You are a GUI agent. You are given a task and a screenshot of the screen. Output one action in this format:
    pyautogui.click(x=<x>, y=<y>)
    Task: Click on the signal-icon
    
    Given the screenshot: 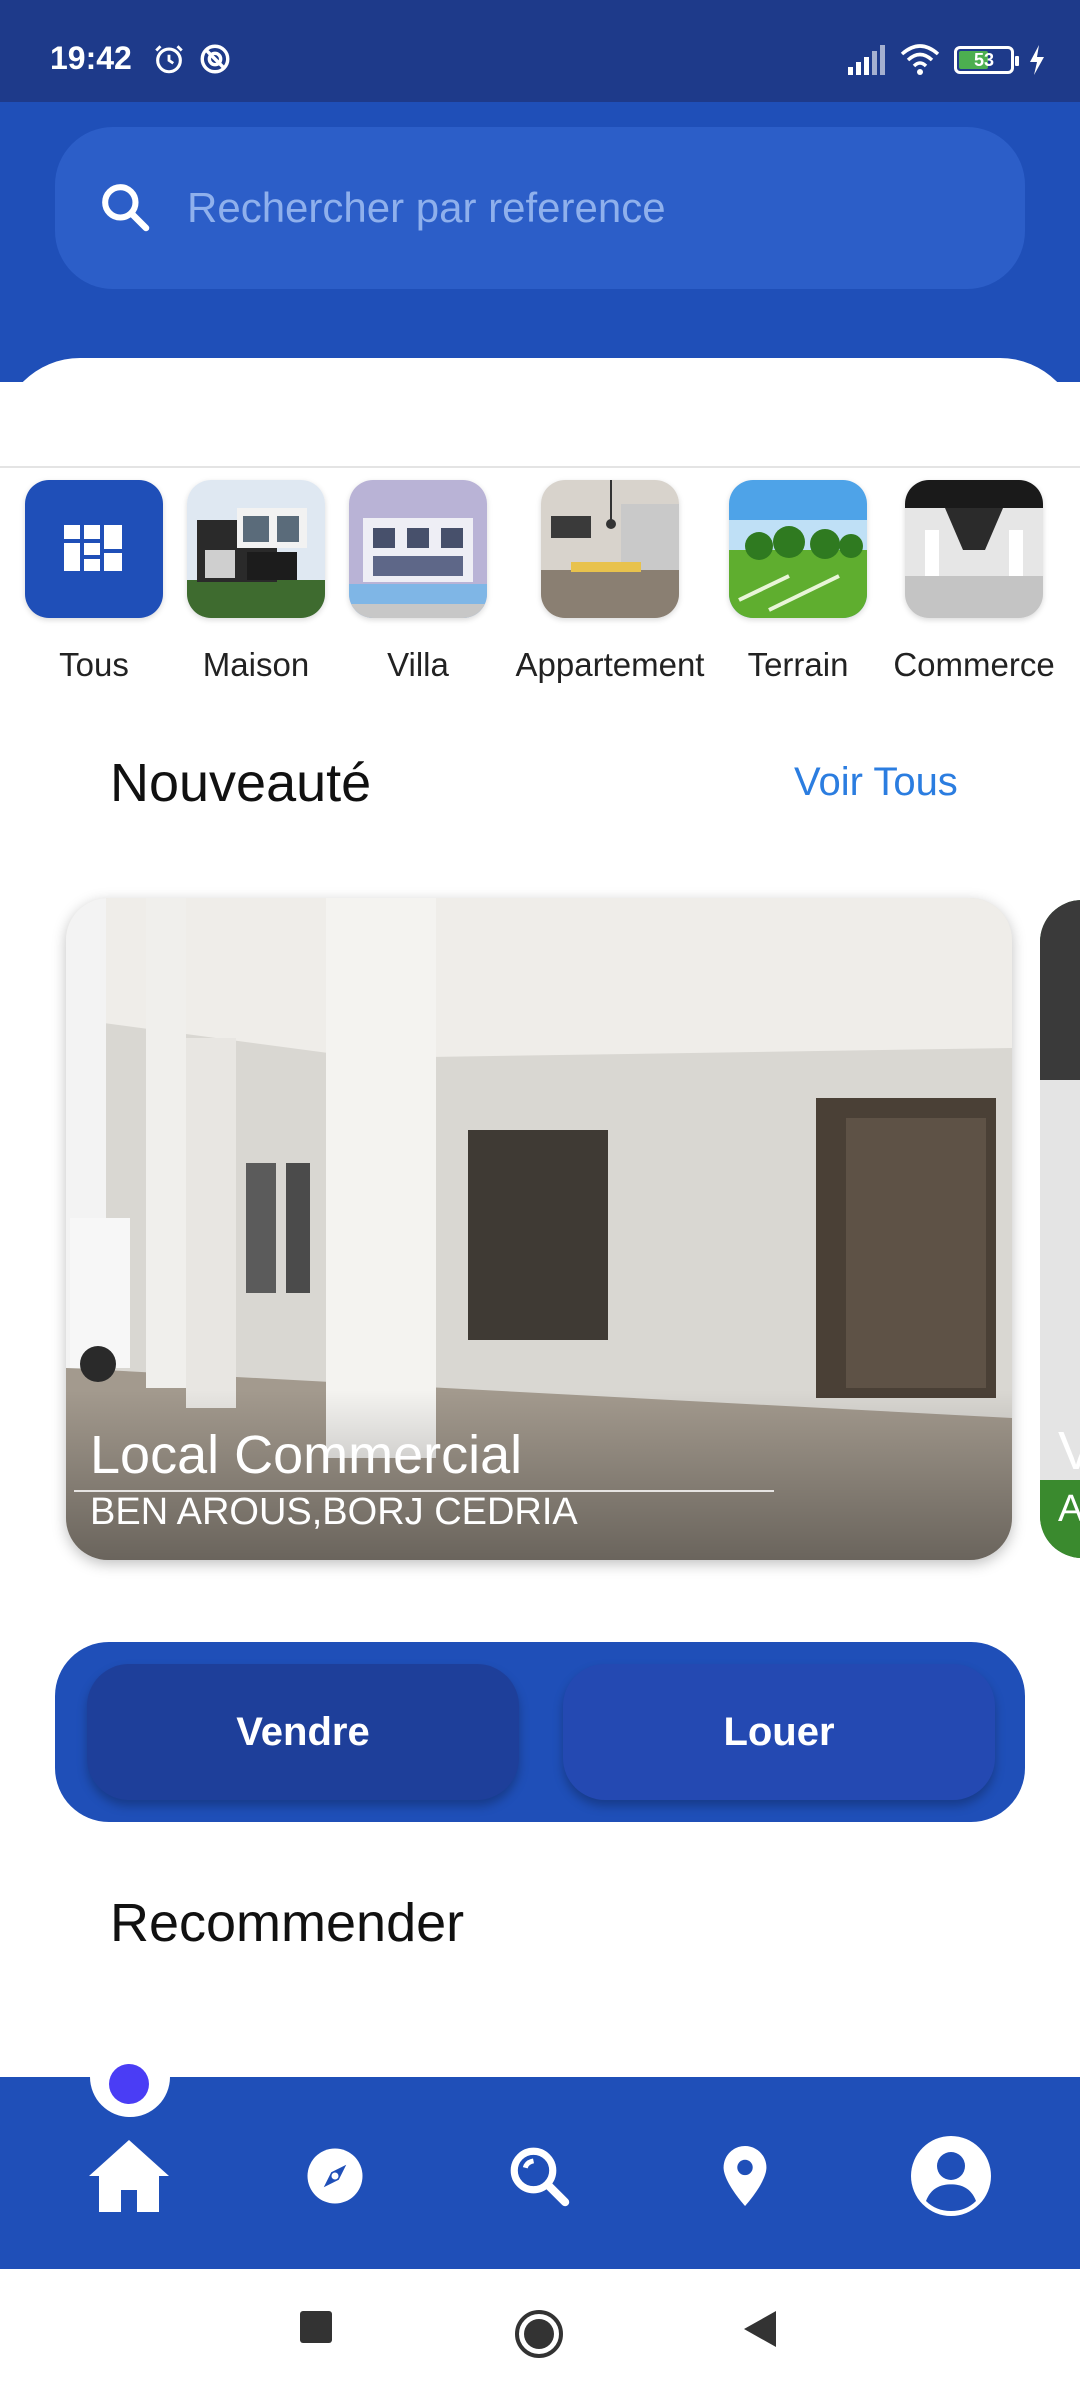 What is the action you would take?
    pyautogui.click(x=866, y=60)
    